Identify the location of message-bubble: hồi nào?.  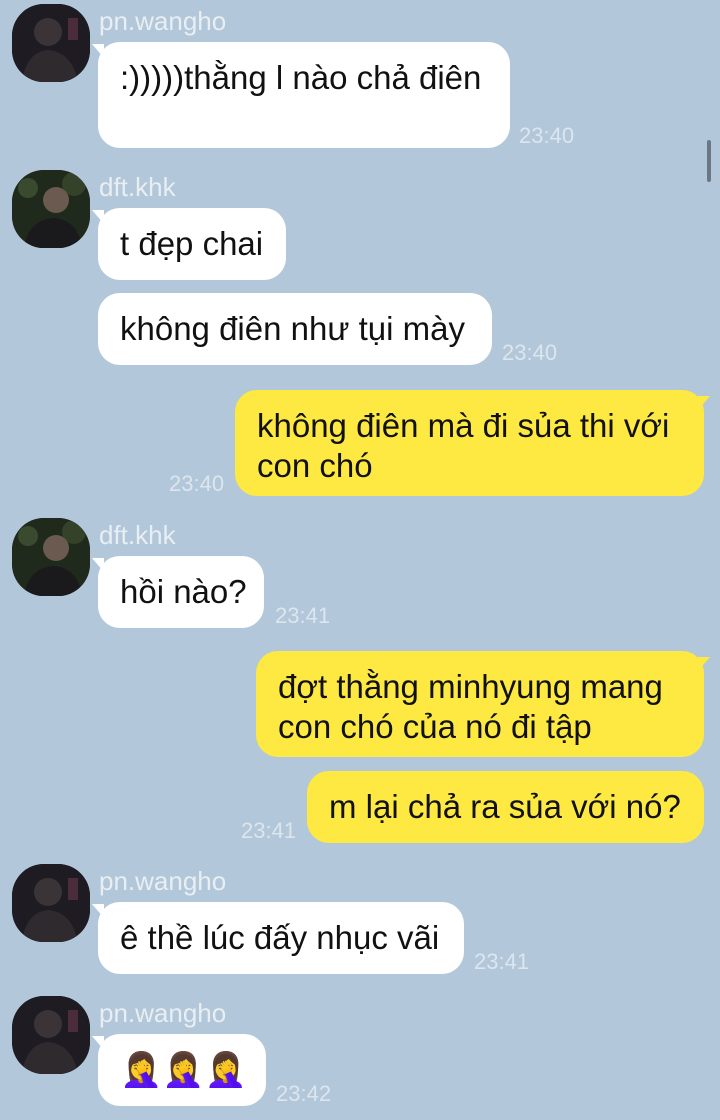
(181, 592).